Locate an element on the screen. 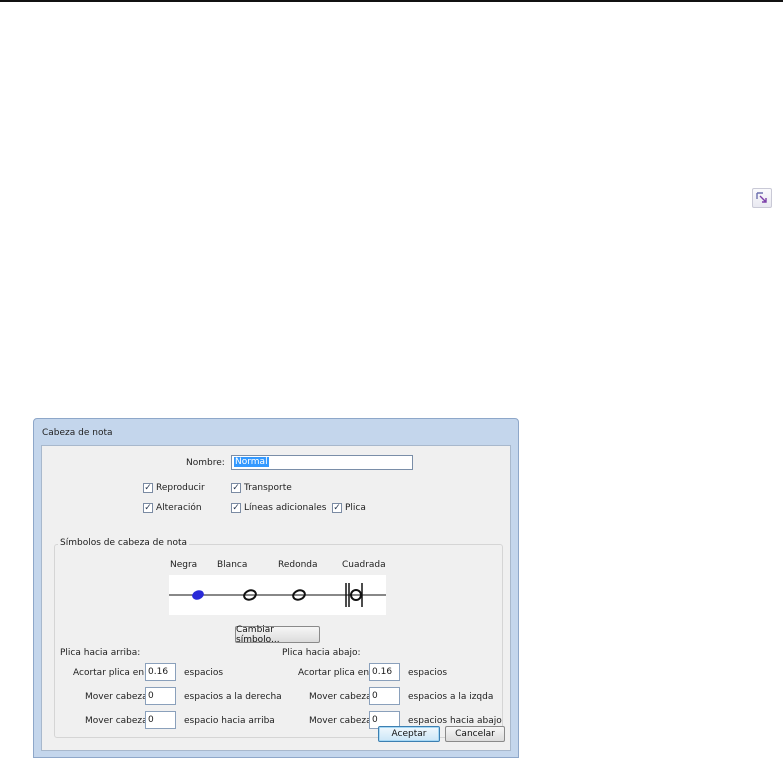  checkbox-label: Transporte is located at coordinates (268, 488).